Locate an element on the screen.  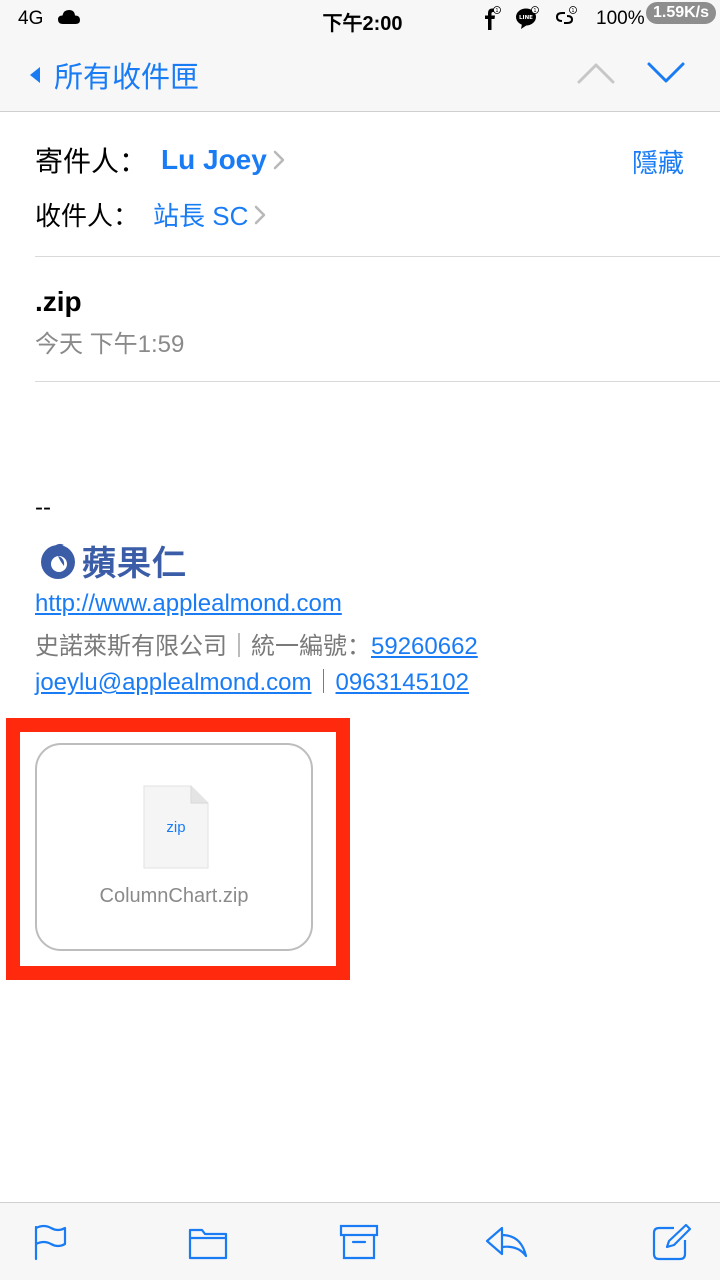
line-icon: LINE 1 is located at coordinates (527, 17).